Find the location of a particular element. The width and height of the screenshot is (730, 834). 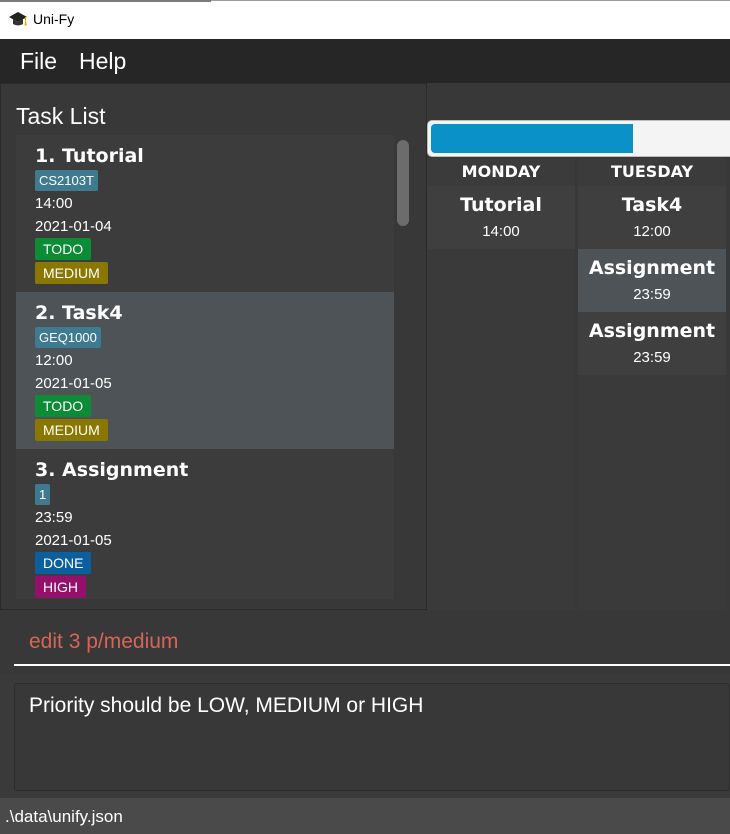

day-header: TUESDAY is located at coordinates (652, 172).